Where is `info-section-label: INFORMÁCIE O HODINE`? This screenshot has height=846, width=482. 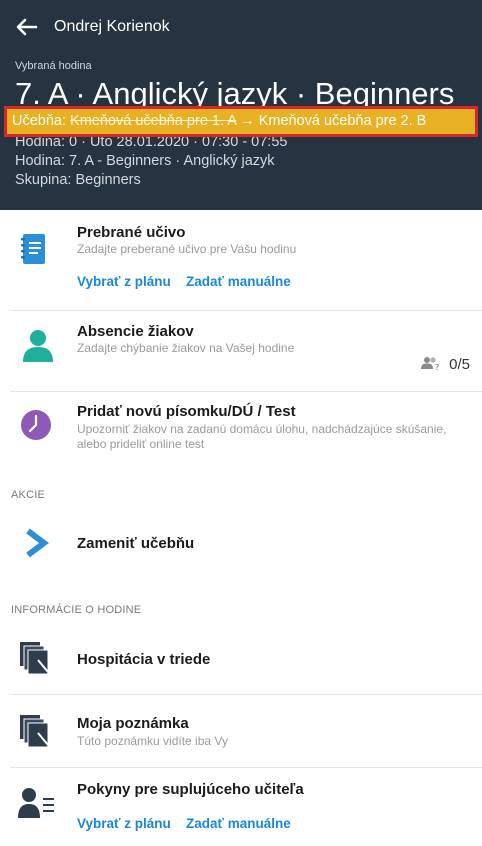
info-section-label: INFORMÁCIE O HODINE is located at coordinates (76, 610).